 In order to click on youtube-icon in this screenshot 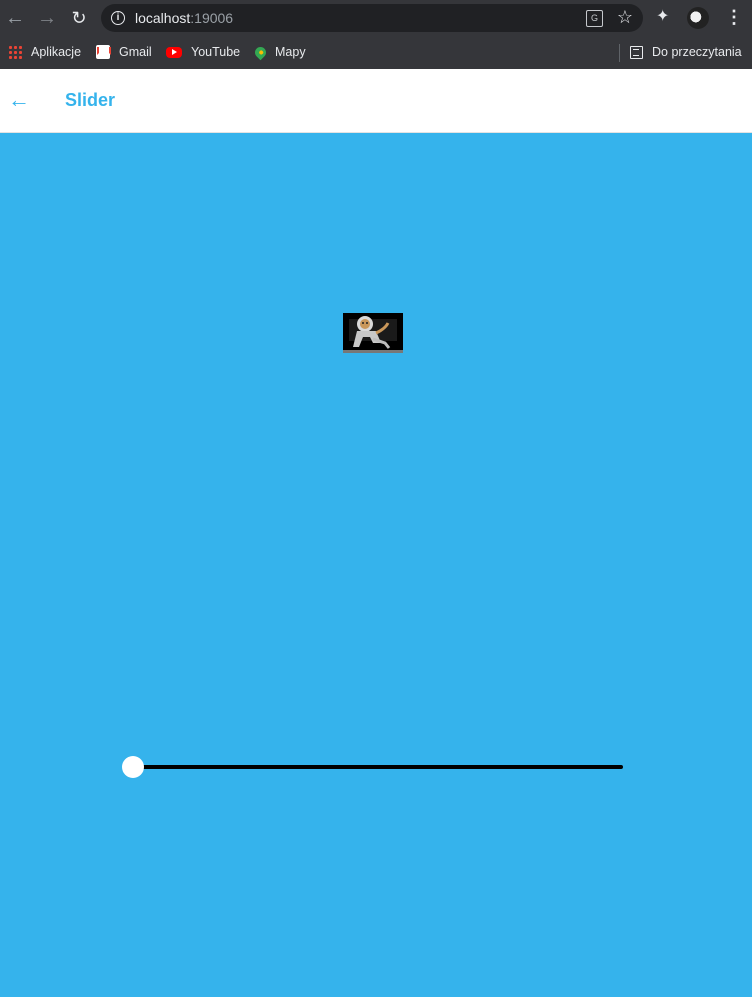, I will do `click(174, 52)`.